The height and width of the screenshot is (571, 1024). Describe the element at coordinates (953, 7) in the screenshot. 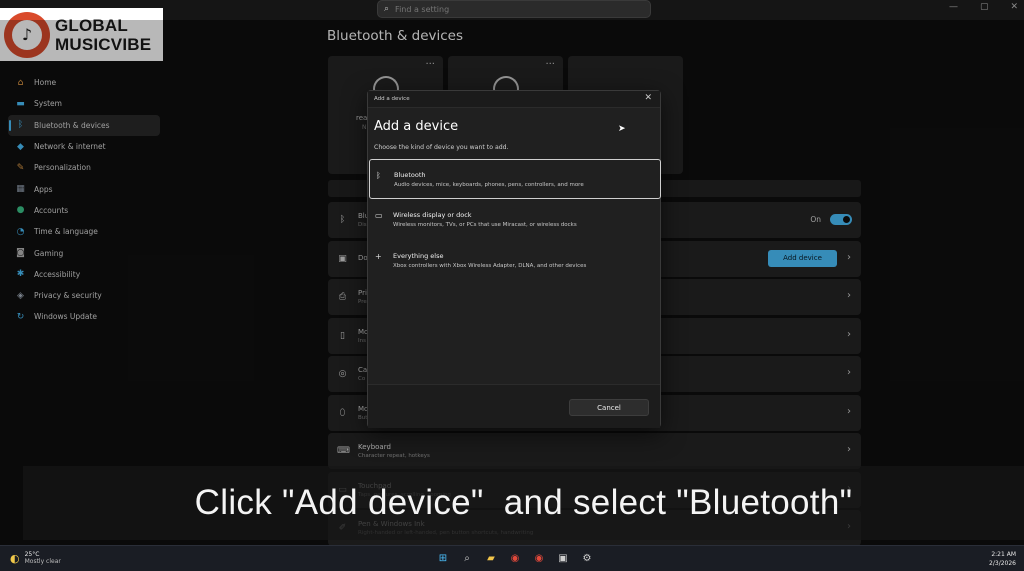

I see `minimize-icon: —` at that location.